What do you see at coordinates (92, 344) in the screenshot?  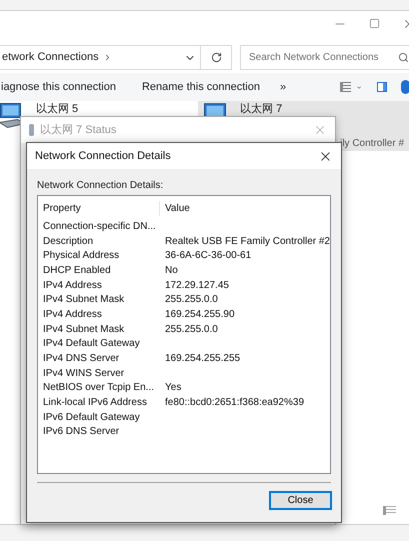 I see `property-cell-text: IPv4 Default Gateway` at bounding box center [92, 344].